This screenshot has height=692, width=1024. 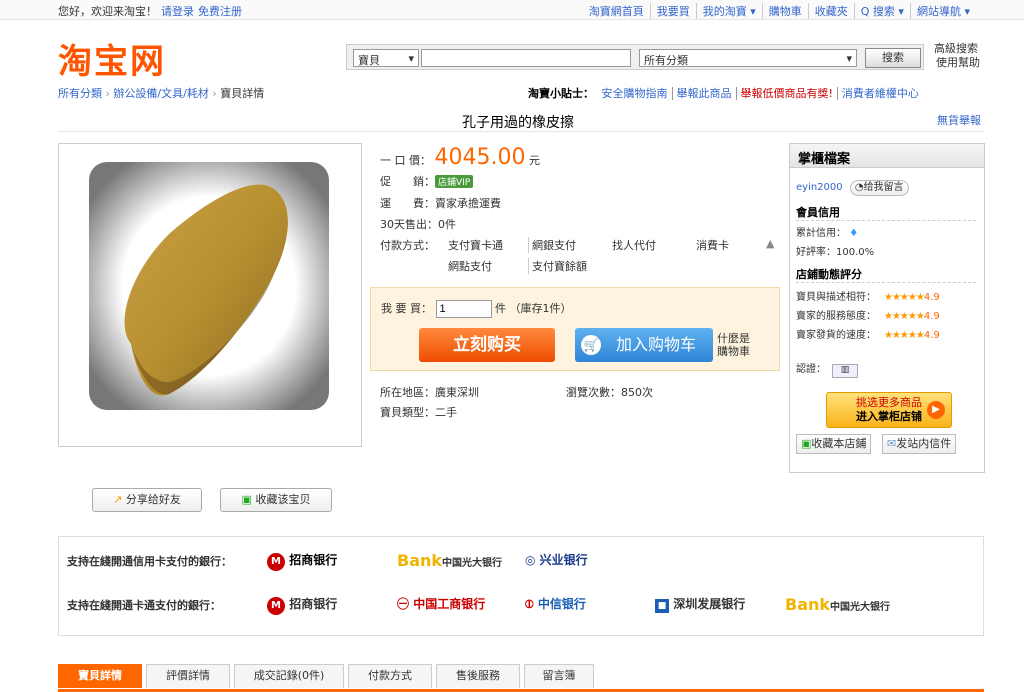 I want to click on bank-name: 深圳发展银行, so click(x=709, y=604).